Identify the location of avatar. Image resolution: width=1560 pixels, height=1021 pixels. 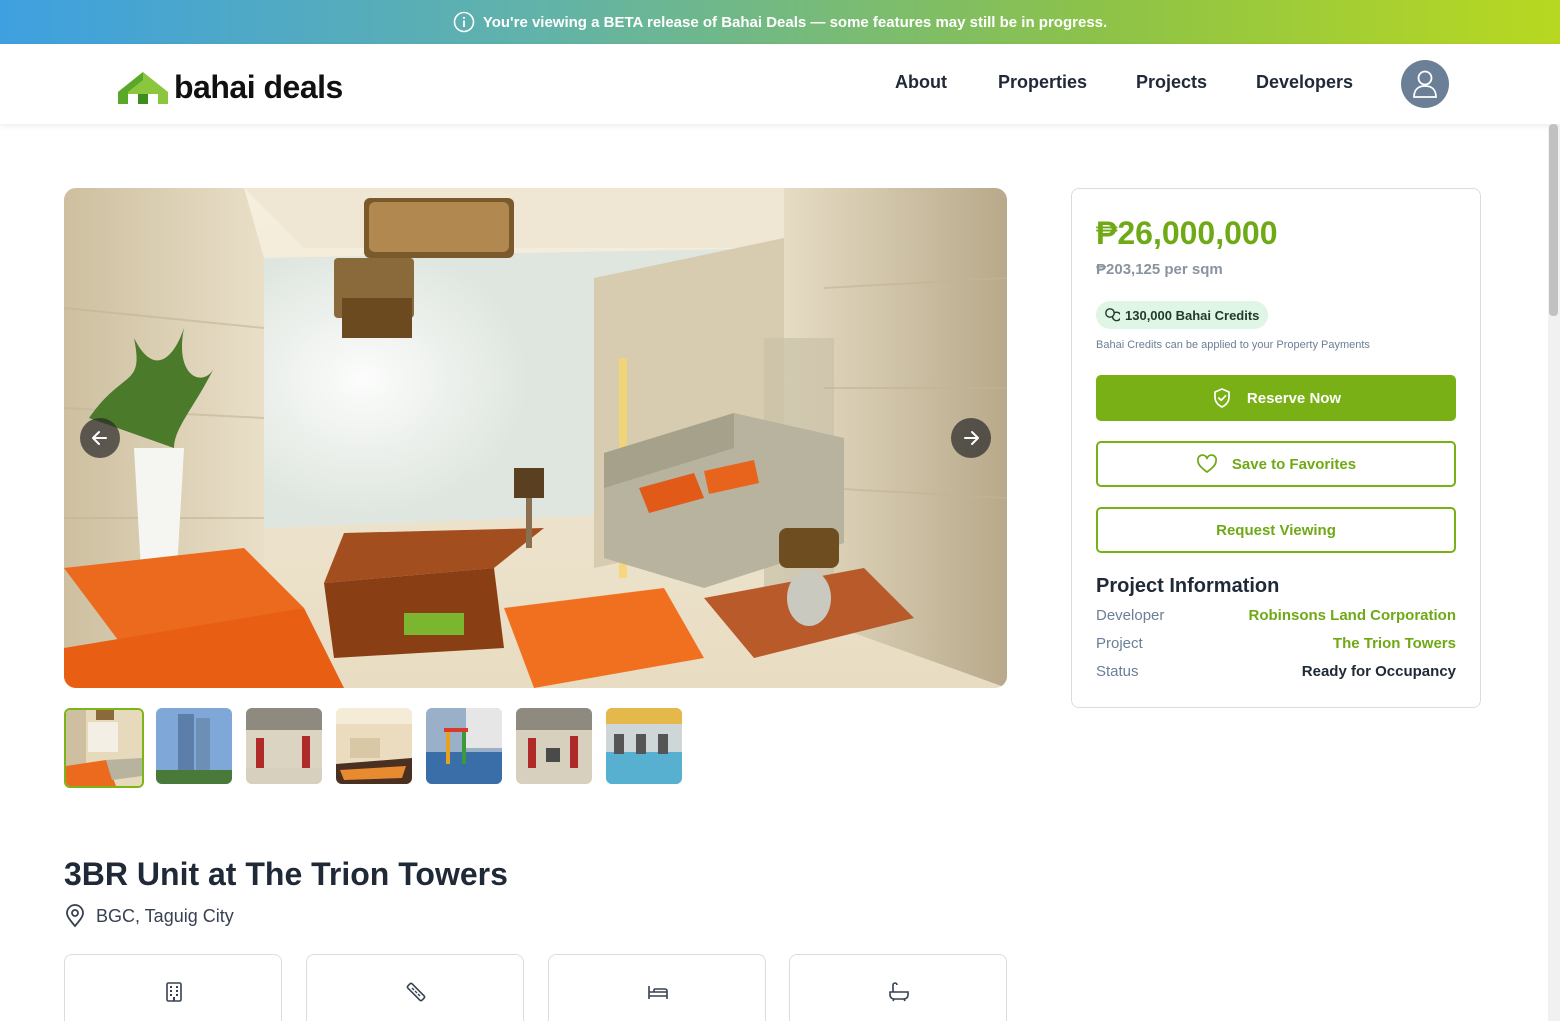
(1425, 84).